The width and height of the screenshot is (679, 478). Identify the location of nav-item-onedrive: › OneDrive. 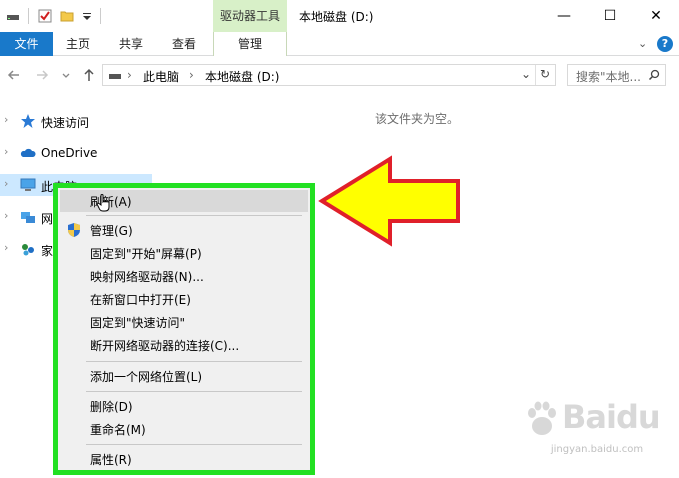
(76, 153).